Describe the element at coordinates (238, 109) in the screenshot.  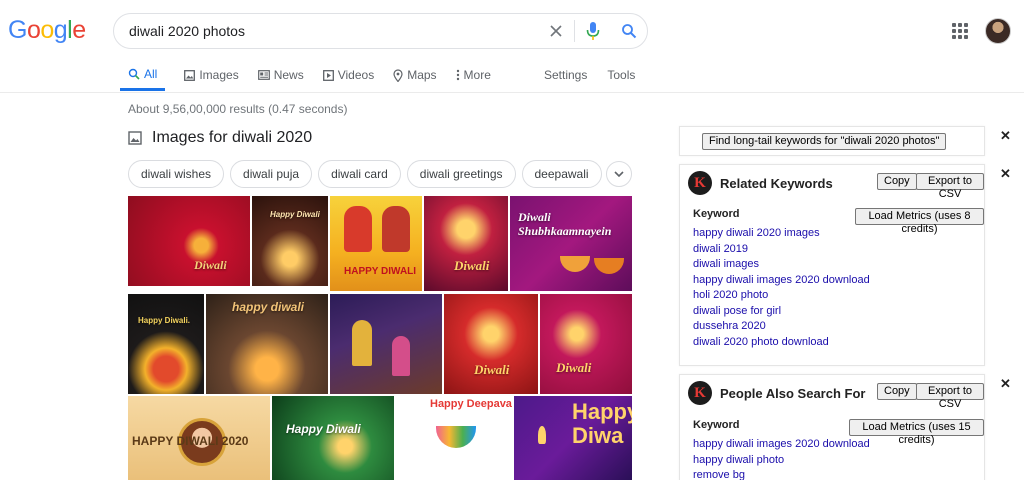
I see `results-stats: About 9,56,00,000 results (0.47 seconds)` at that location.